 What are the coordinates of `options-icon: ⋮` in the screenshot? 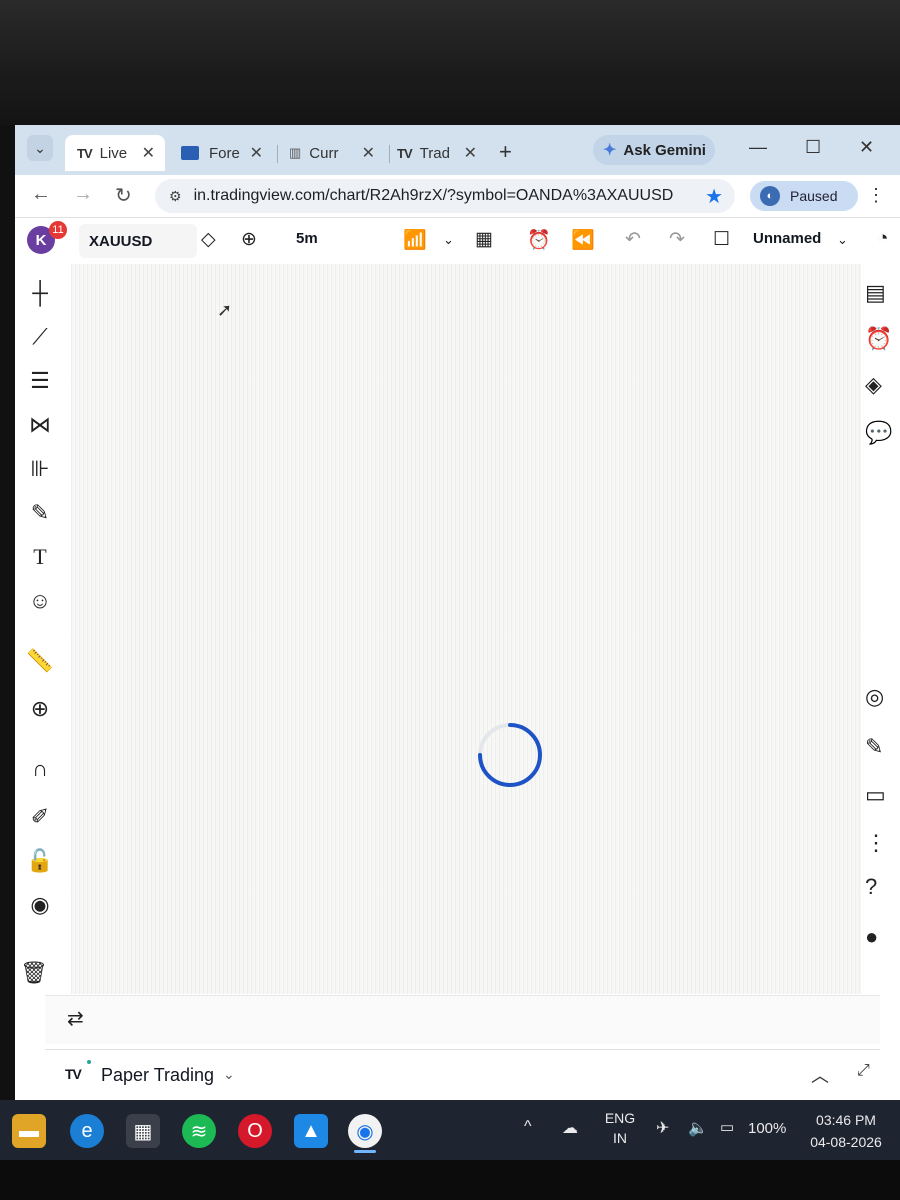 It's located at (876, 843).